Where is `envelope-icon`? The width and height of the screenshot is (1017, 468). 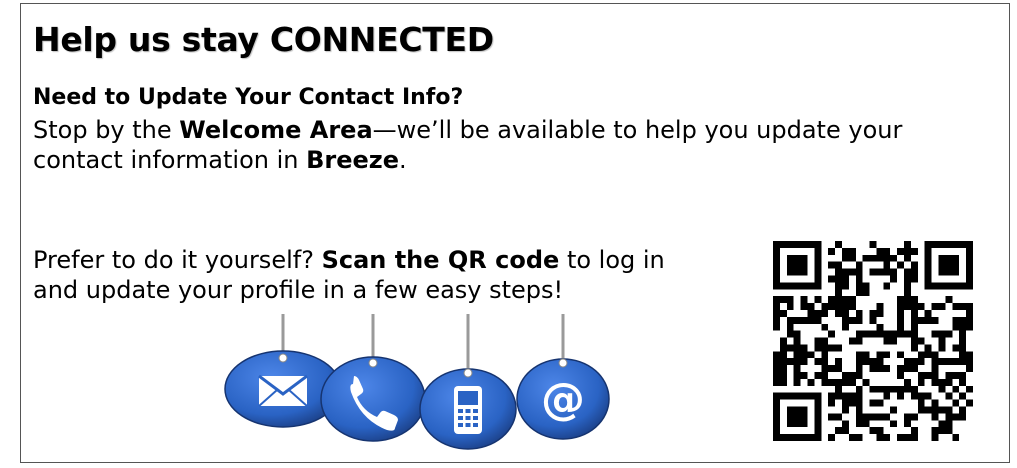
envelope-icon is located at coordinates (283, 390).